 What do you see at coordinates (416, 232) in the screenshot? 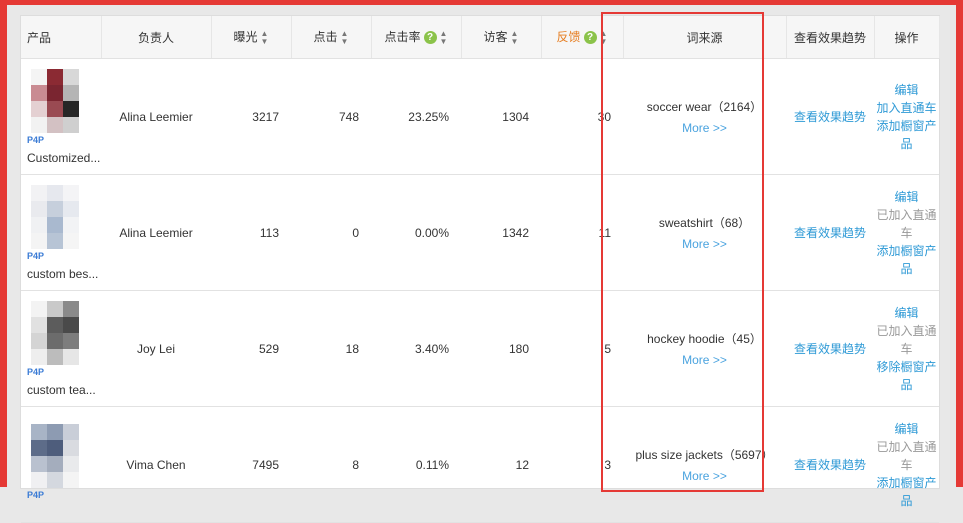
I see `ctr-cell: 0.00%` at bounding box center [416, 232].